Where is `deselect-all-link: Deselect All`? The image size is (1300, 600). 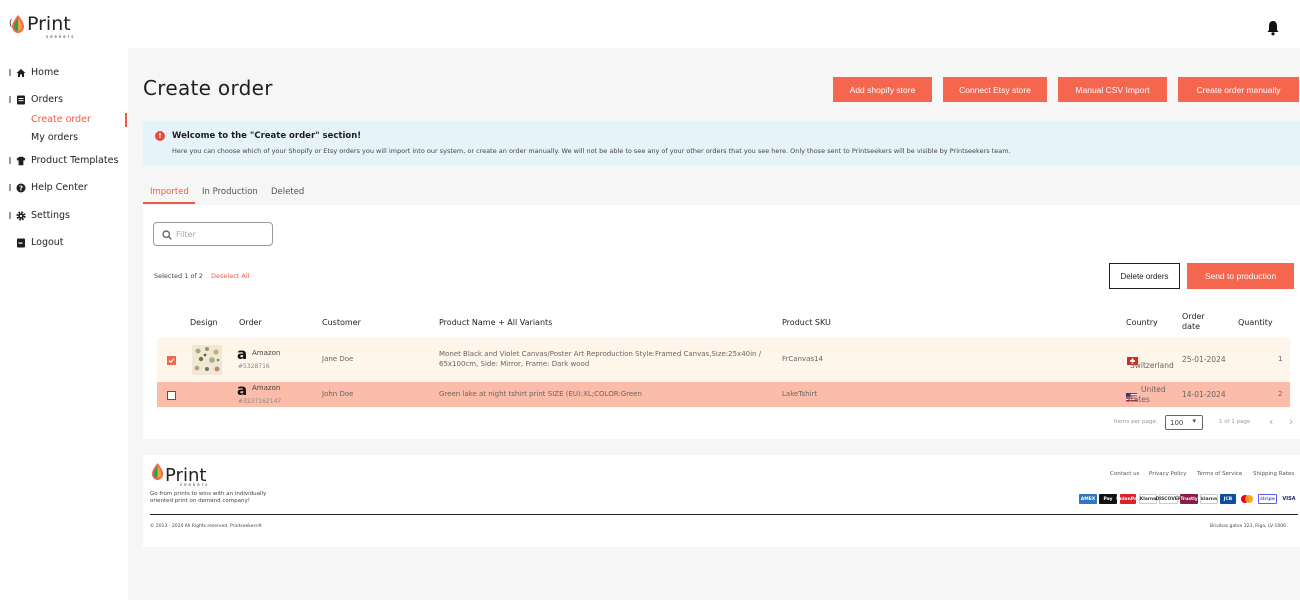 deselect-all-link: Deselect All is located at coordinates (230, 276).